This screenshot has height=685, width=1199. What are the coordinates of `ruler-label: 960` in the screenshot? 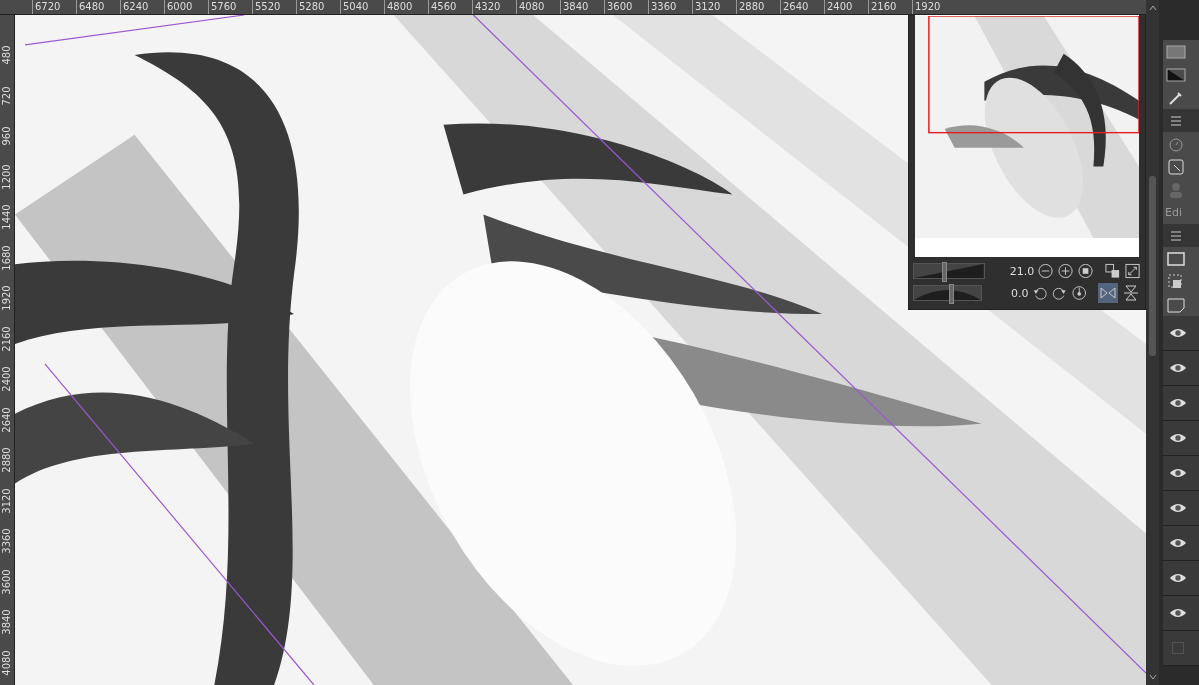 It's located at (7, 136).